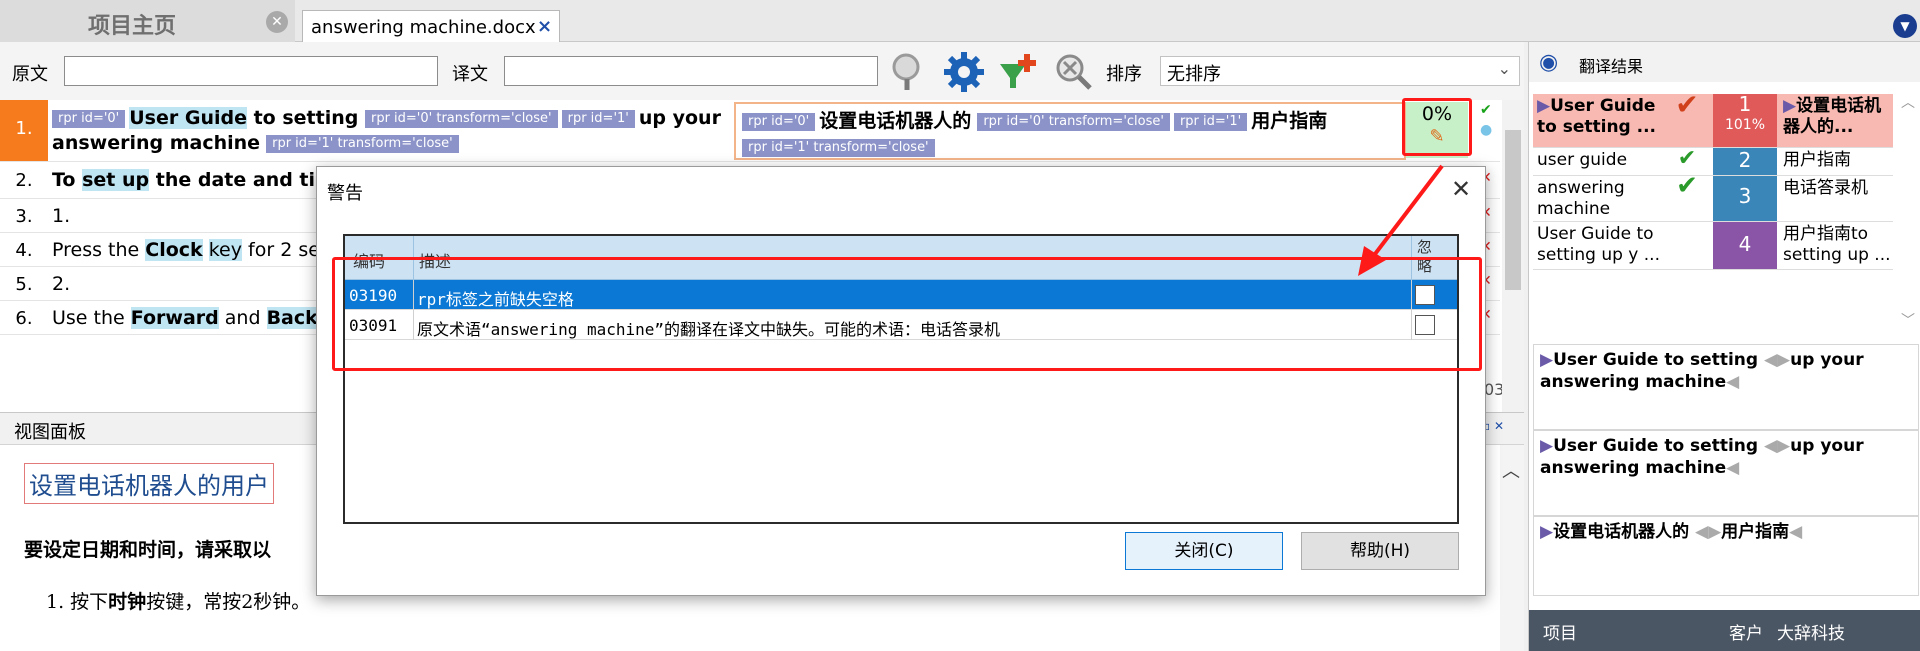  What do you see at coordinates (305, 118) in the screenshot?
I see `source-word: to setting` at bounding box center [305, 118].